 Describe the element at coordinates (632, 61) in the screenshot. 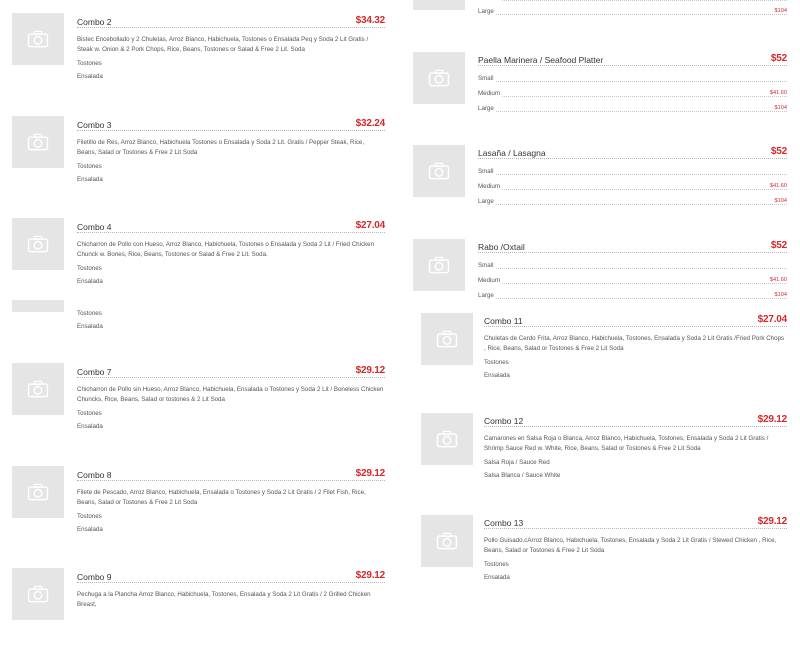

I see `menu-item-header: Paella Marinera / Seafood Platter $52` at that location.